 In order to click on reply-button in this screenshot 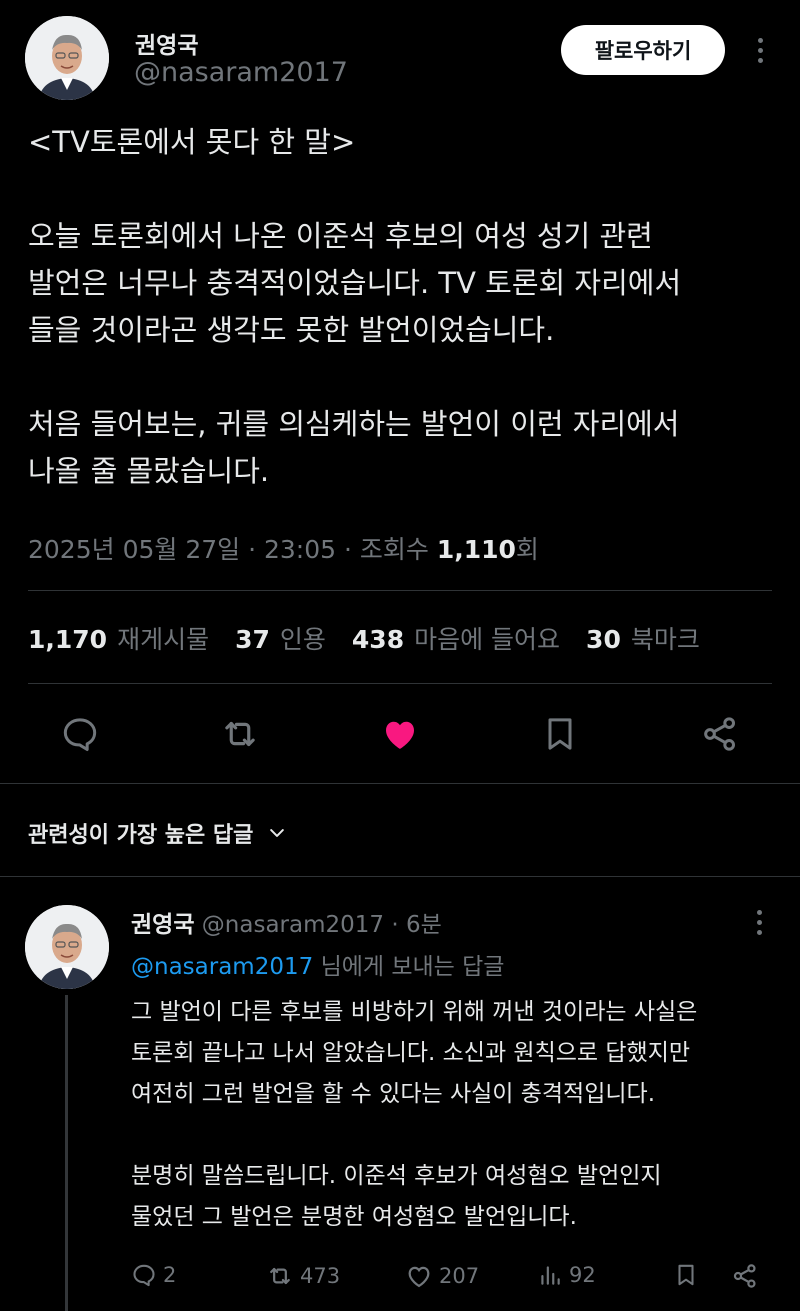, I will do `click(80, 734)`.